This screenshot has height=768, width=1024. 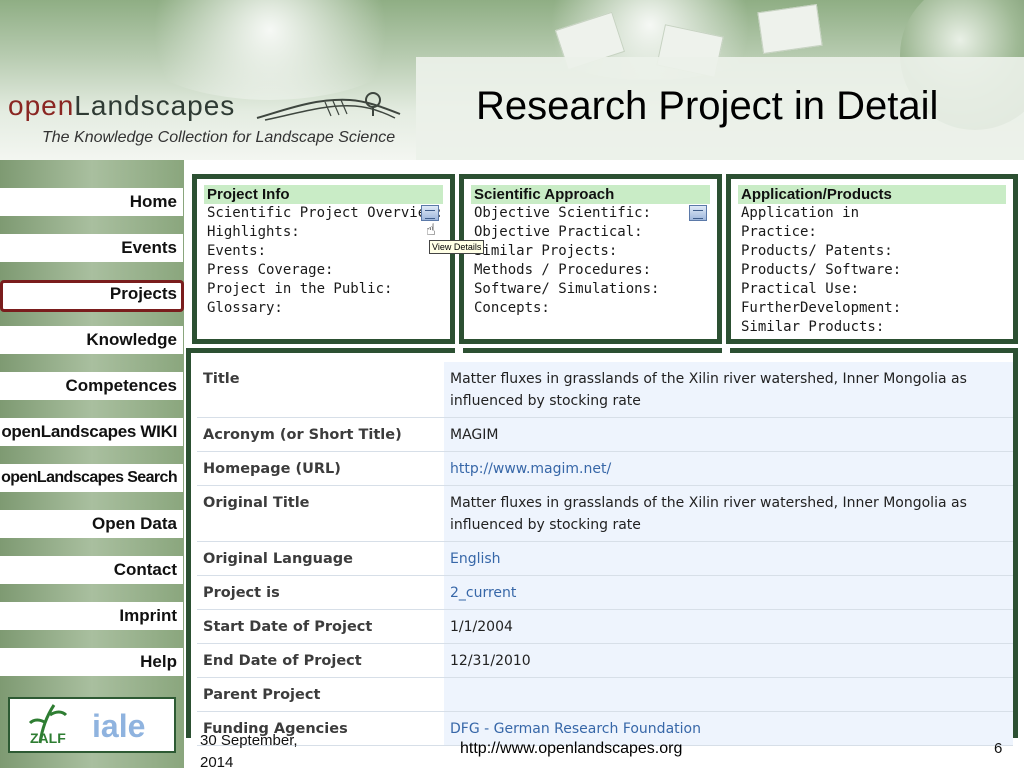 What do you see at coordinates (872, 289) in the screenshot?
I see `practical-use-link: Practical Use:` at bounding box center [872, 289].